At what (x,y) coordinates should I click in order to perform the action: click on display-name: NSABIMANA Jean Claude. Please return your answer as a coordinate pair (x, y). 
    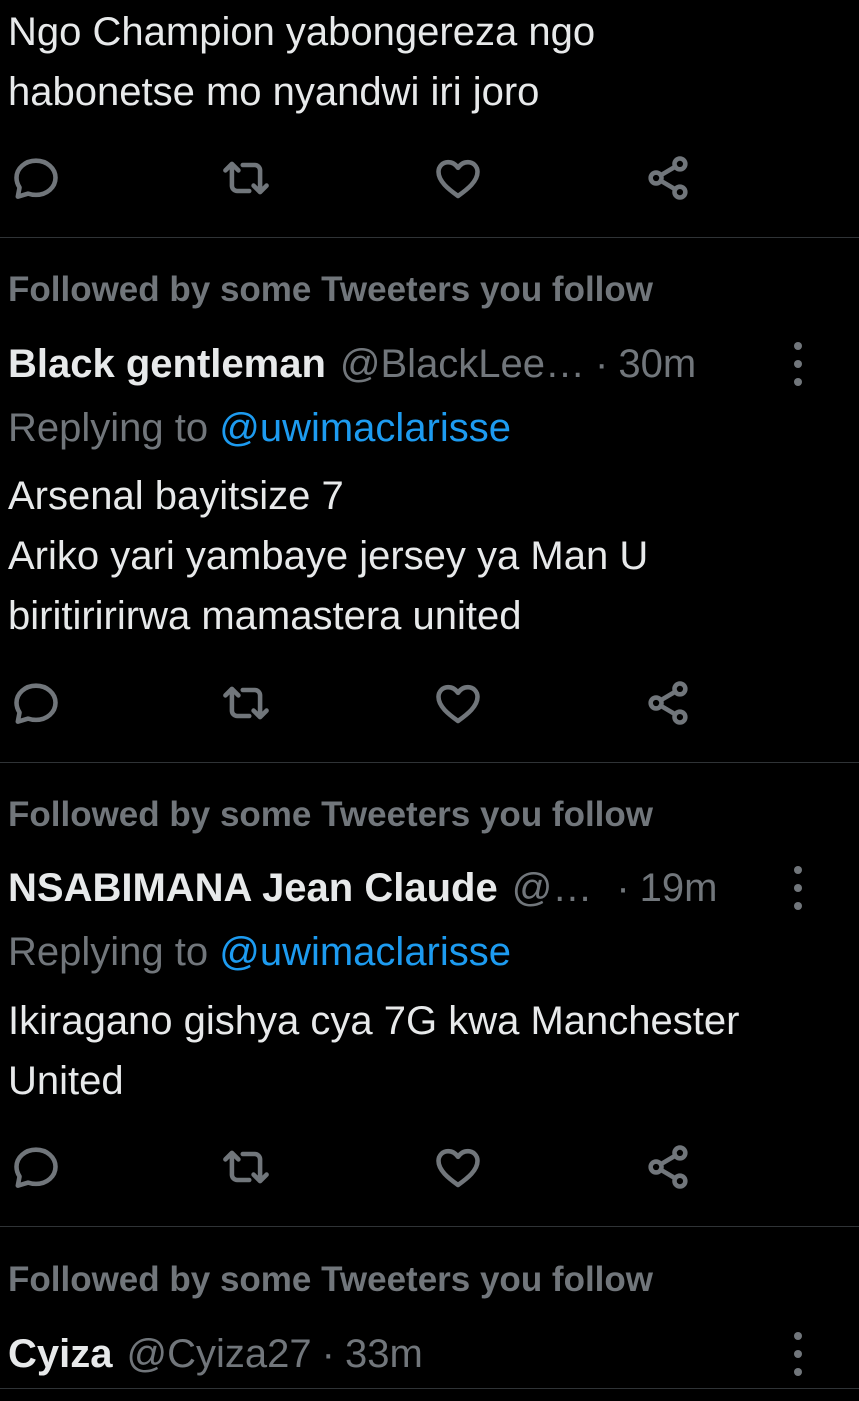
    Looking at the image, I should click on (253, 888).